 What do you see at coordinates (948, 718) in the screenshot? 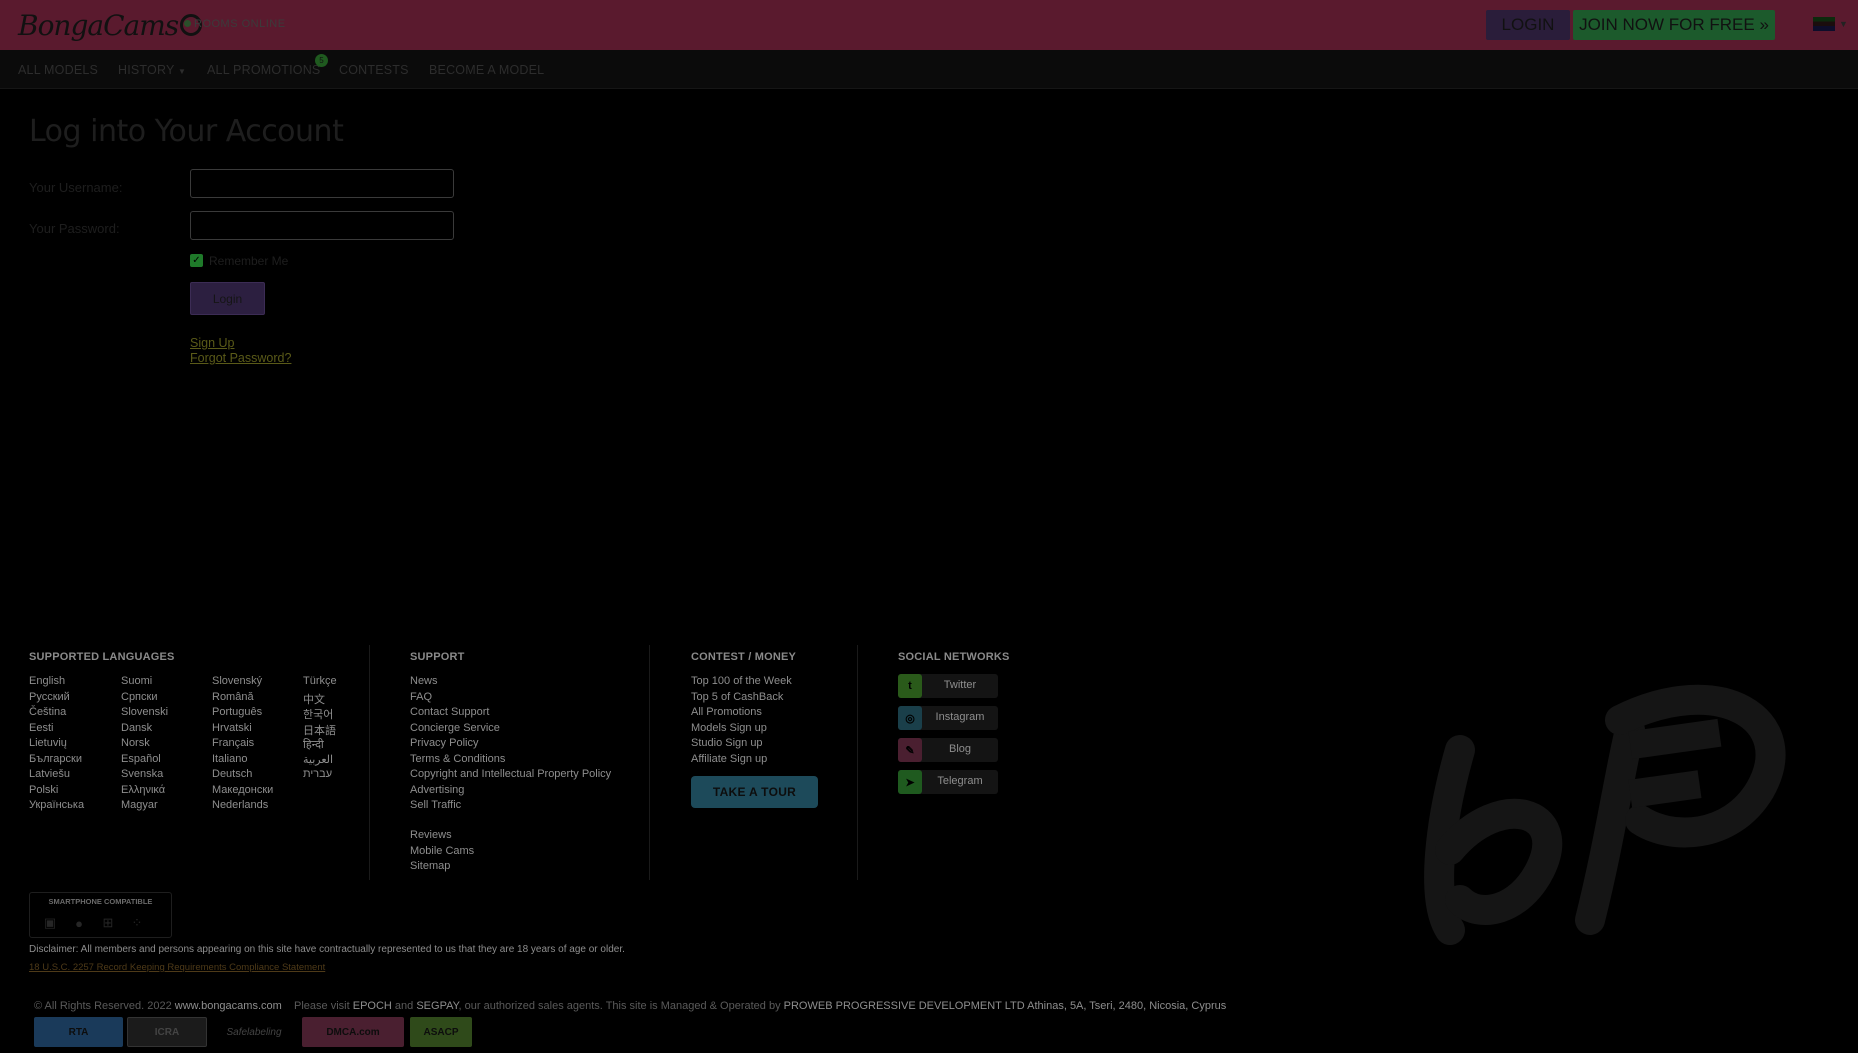
I see `social-instagram-button: ◎ Instagram` at bounding box center [948, 718].